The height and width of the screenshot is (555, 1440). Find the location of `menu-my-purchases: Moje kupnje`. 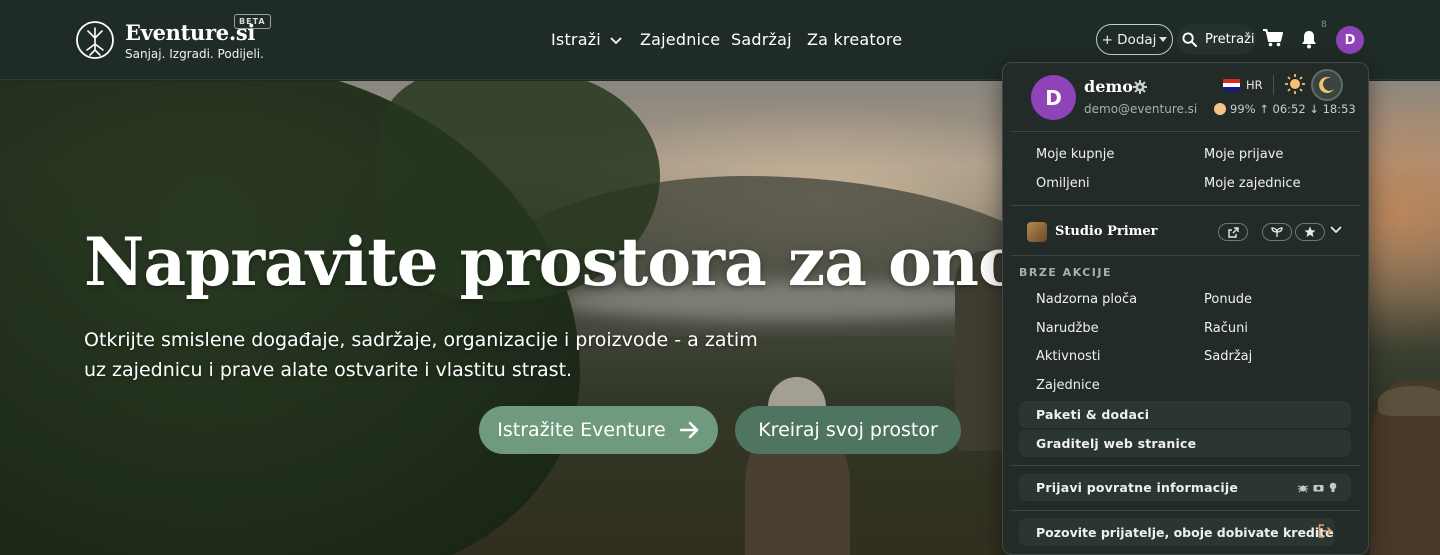

menu-my-purchases: Moje kupnje is located at coordinates (1075, 154).